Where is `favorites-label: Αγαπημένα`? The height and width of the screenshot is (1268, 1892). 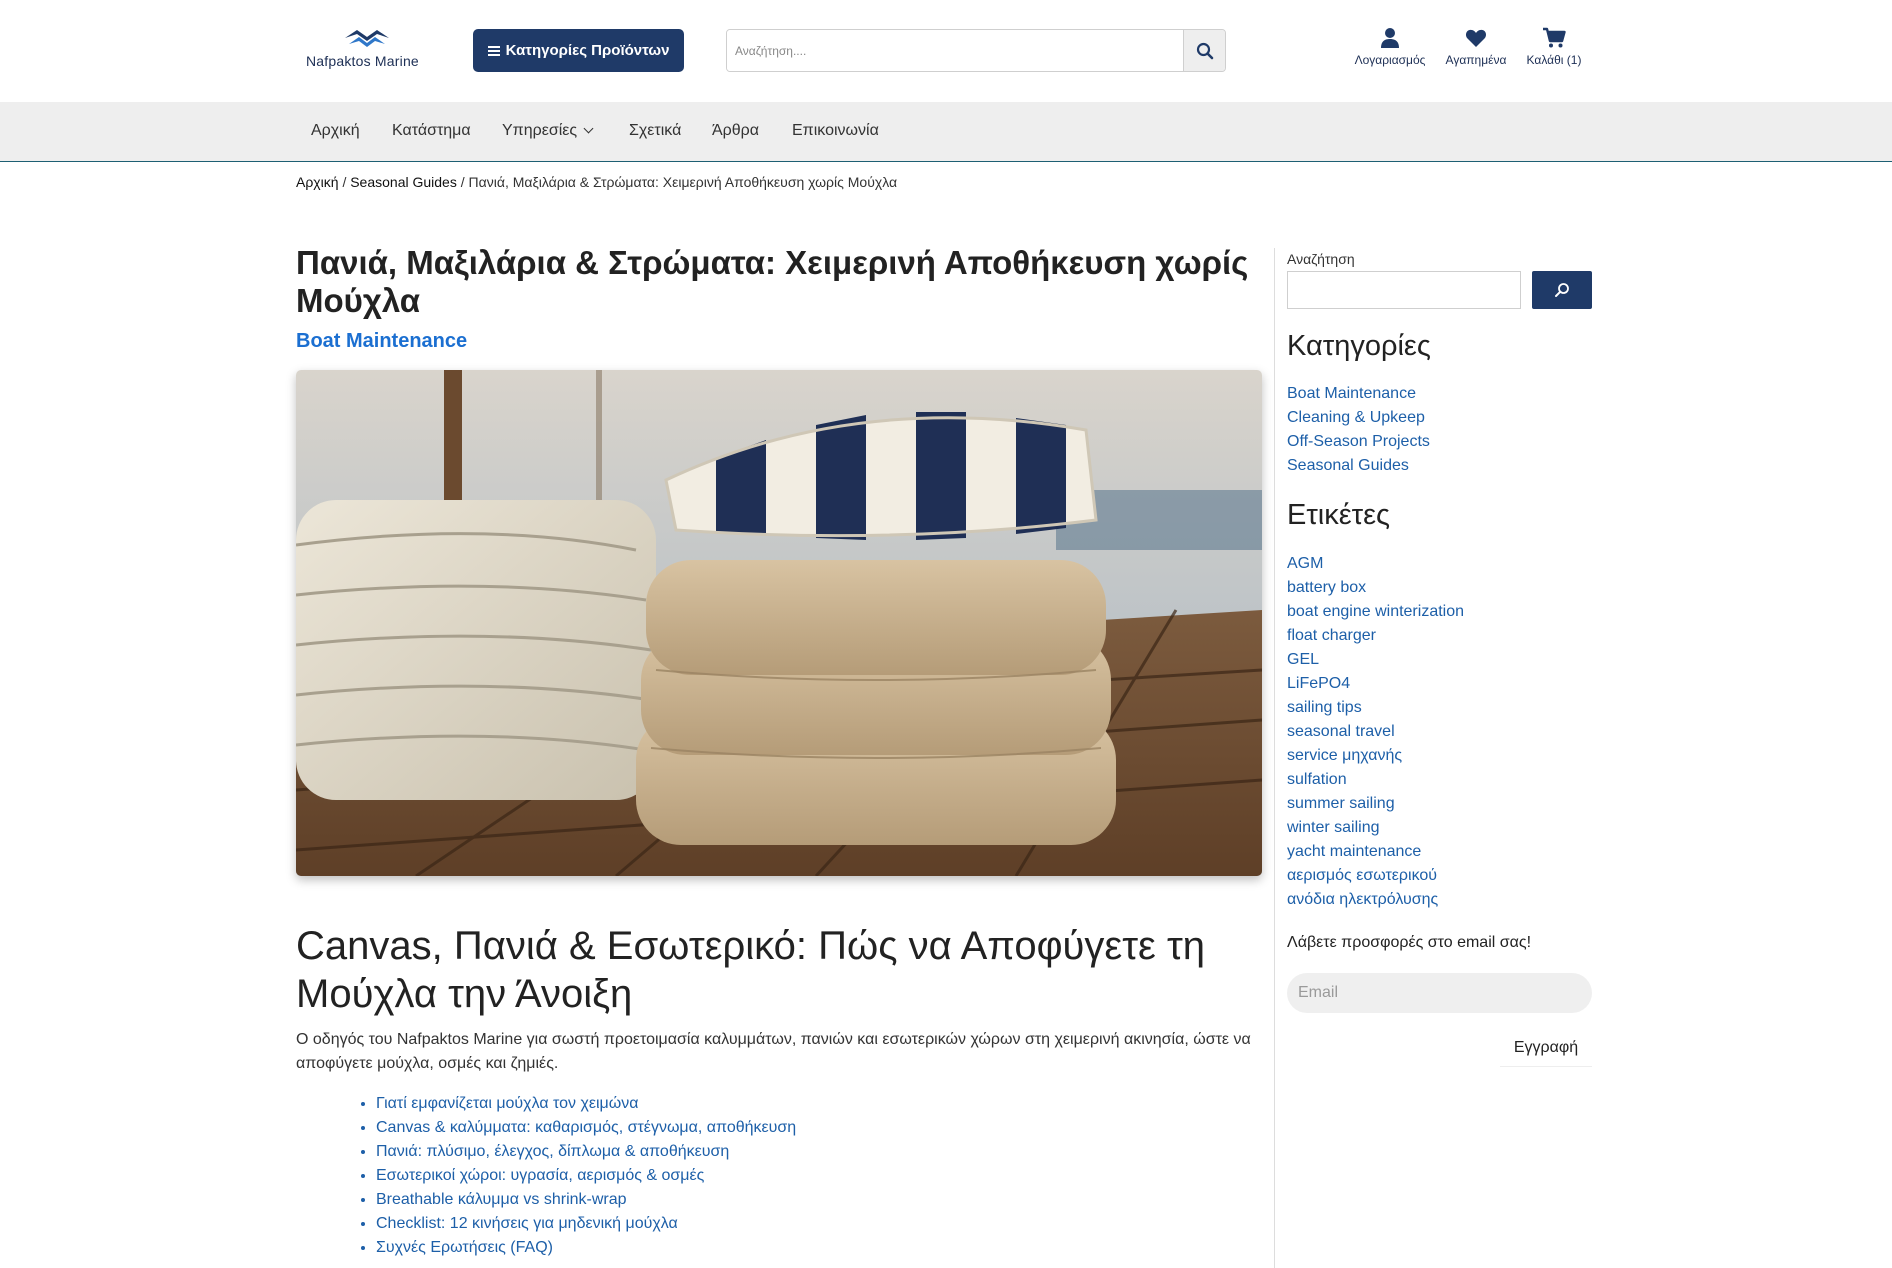
favorites-label: Αγαπημένα is located at coordinates (1476, 60).